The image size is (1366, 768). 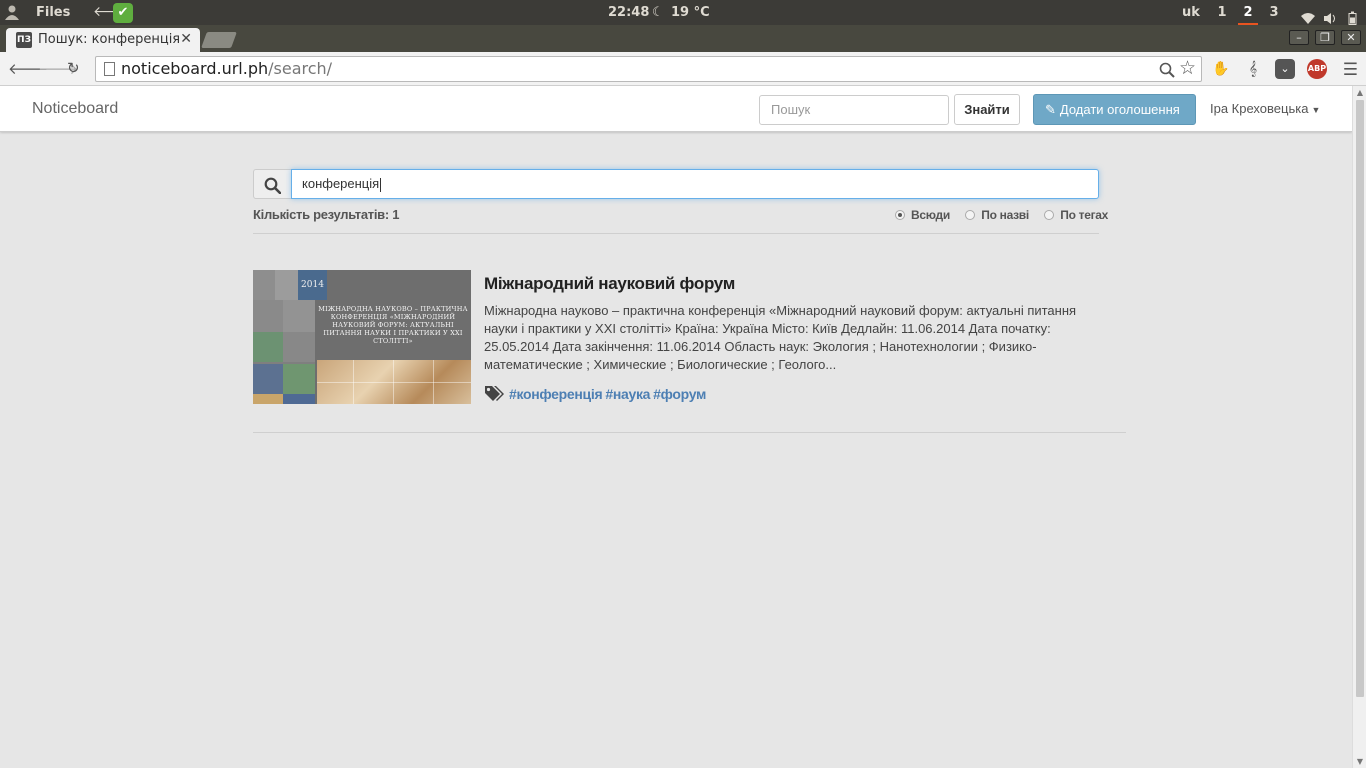 What do you see at coordinates (1316, 109) in the screenshot?
I see `caret-down-icon: ▼` at bounding box center [1316, 109].